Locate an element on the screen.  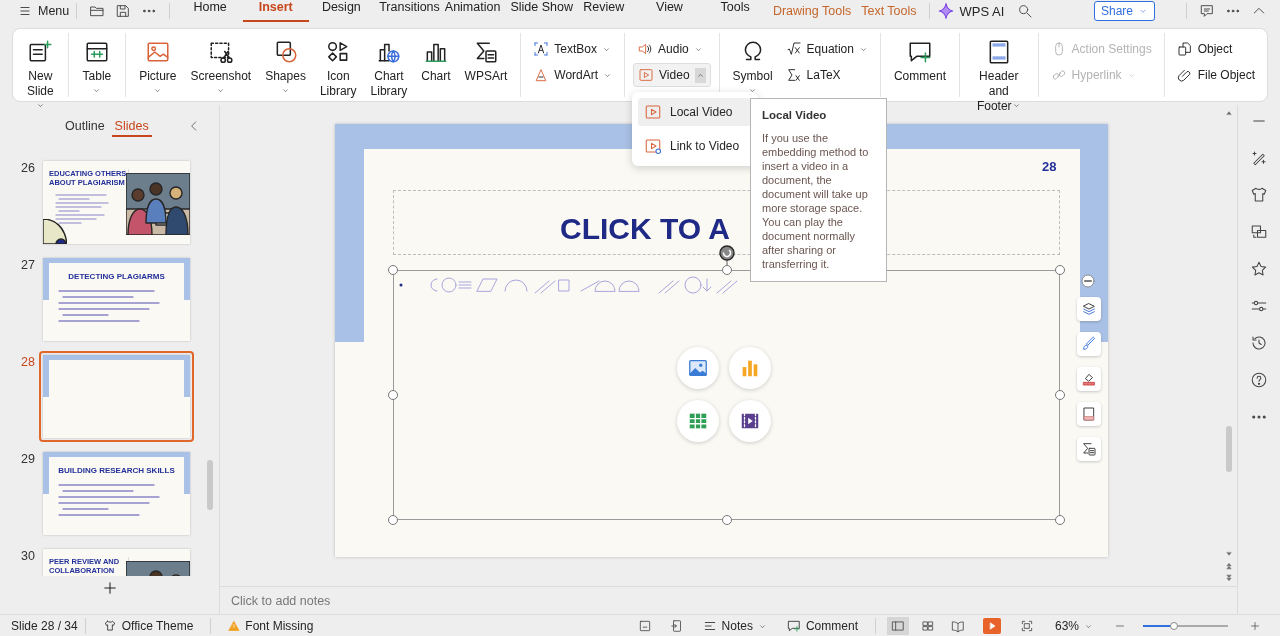
menu-item: Local Video is located at coordinates (695, 112).